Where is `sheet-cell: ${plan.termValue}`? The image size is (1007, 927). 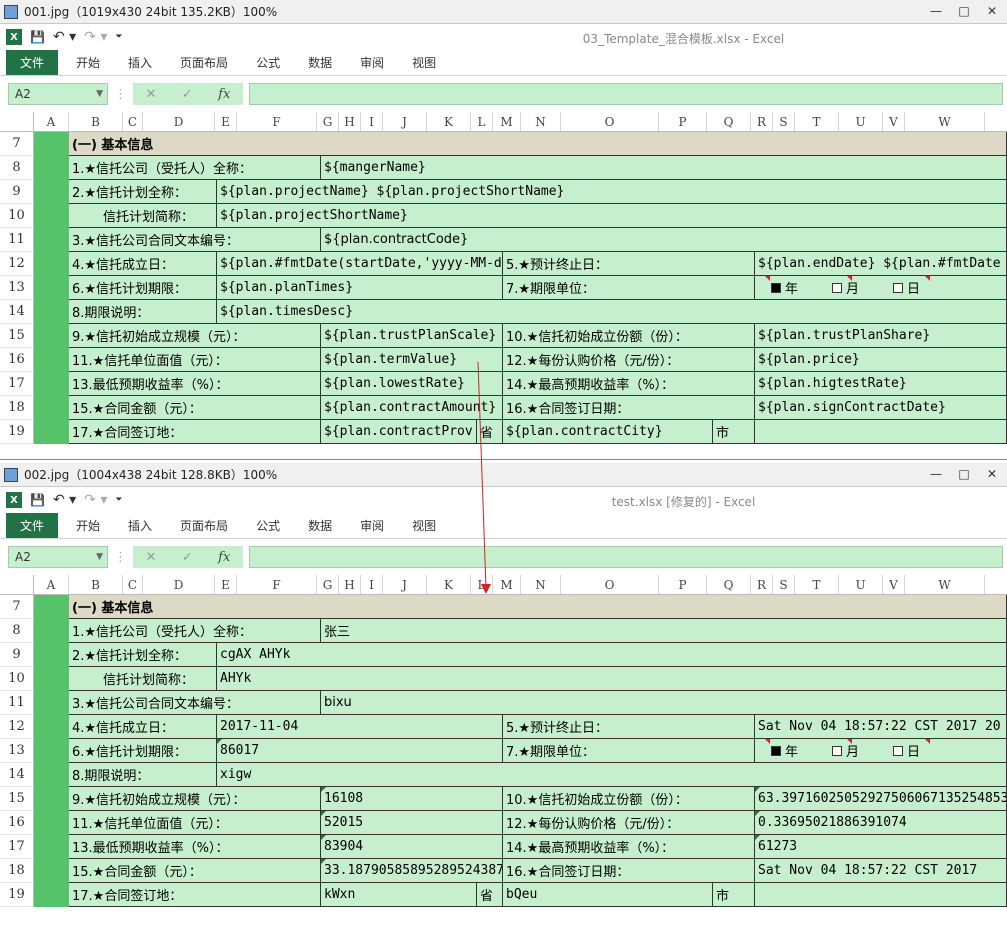 sheet-cell: ${plan.termValue} is located at coordinates (412, 360).